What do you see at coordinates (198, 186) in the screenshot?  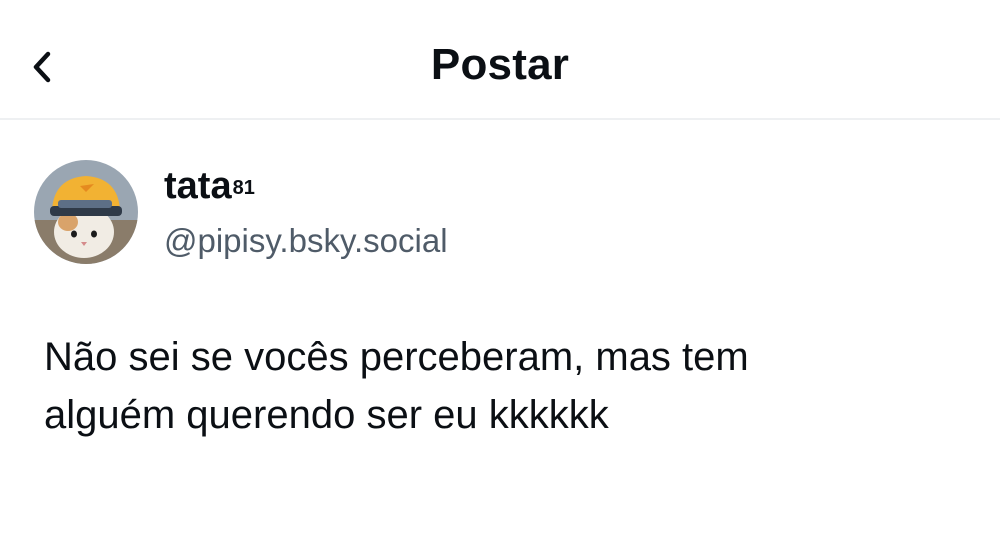 I see `display-name-text: tata` at bounding box center [198, 186].